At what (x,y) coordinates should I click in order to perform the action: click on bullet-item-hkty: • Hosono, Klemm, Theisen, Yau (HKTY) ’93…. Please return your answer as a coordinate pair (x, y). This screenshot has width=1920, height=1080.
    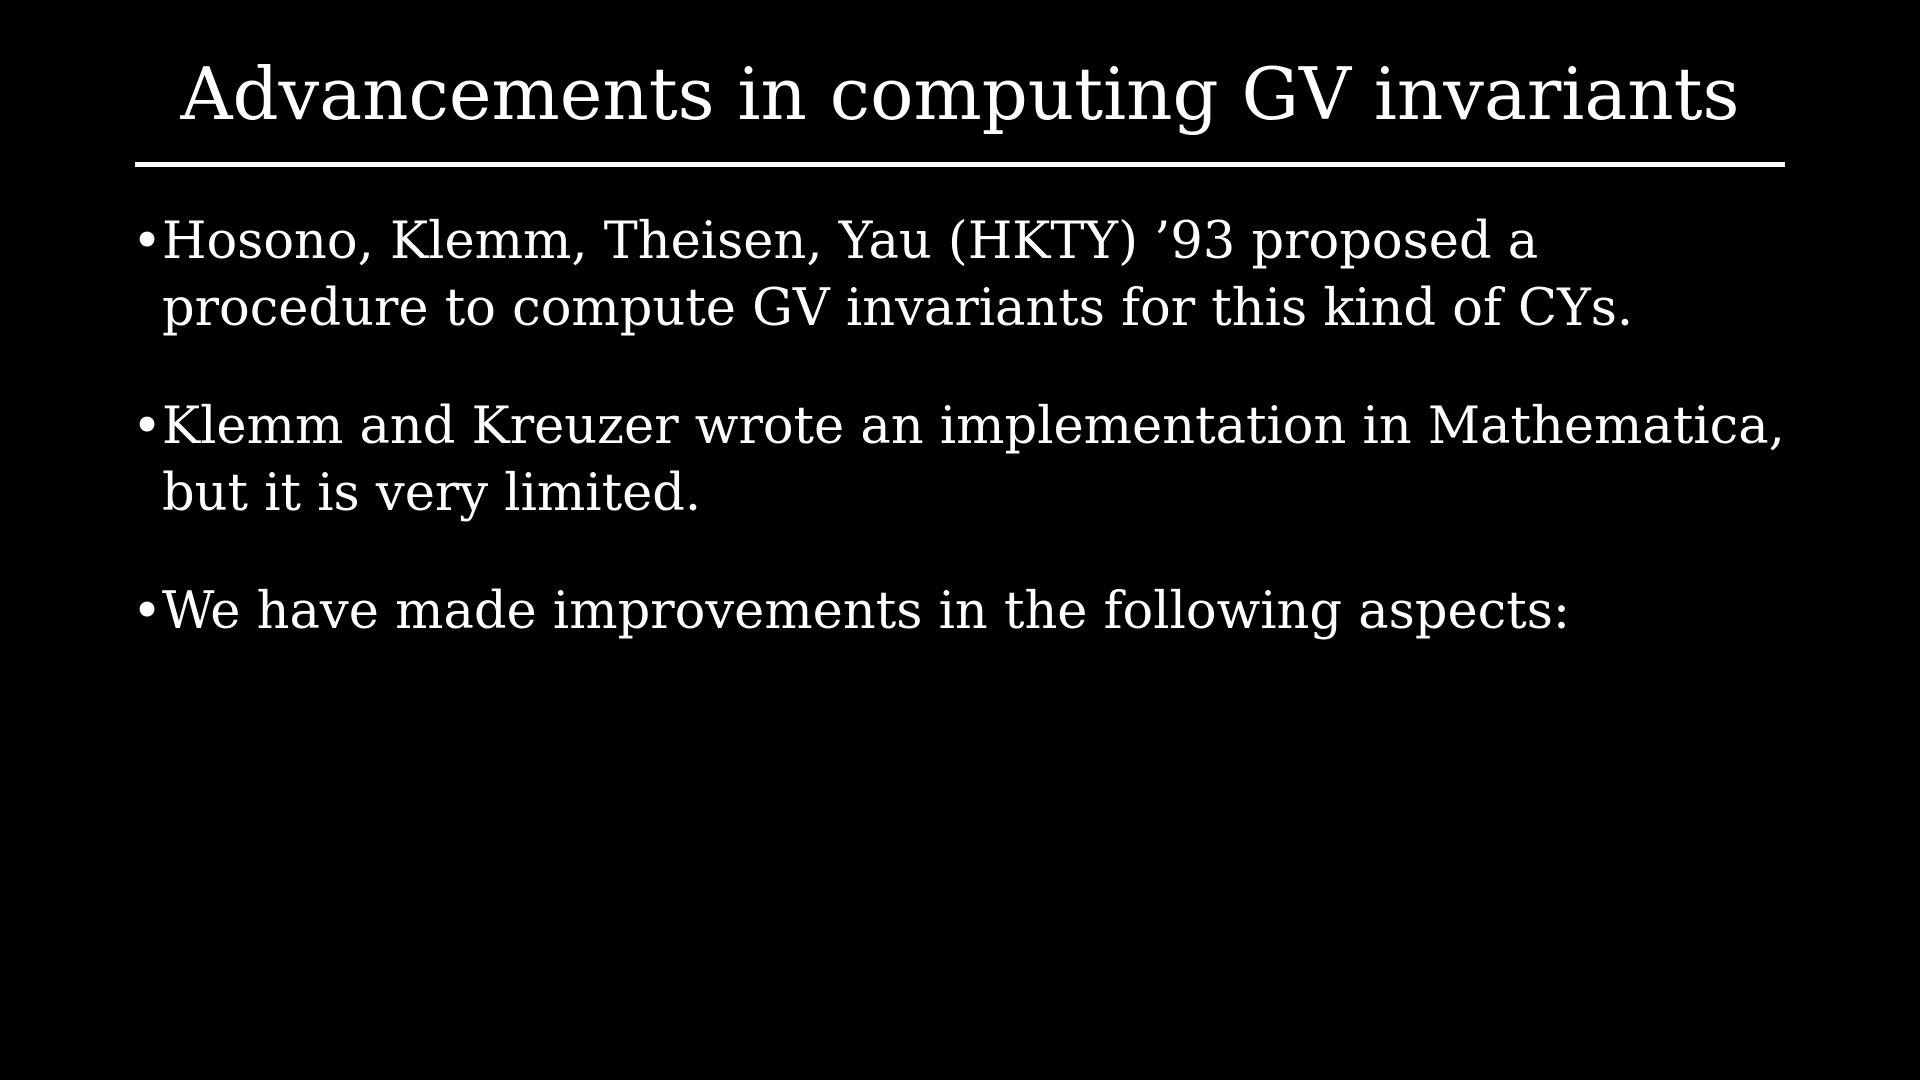
    Looking at the image, I should click on (960, 275).